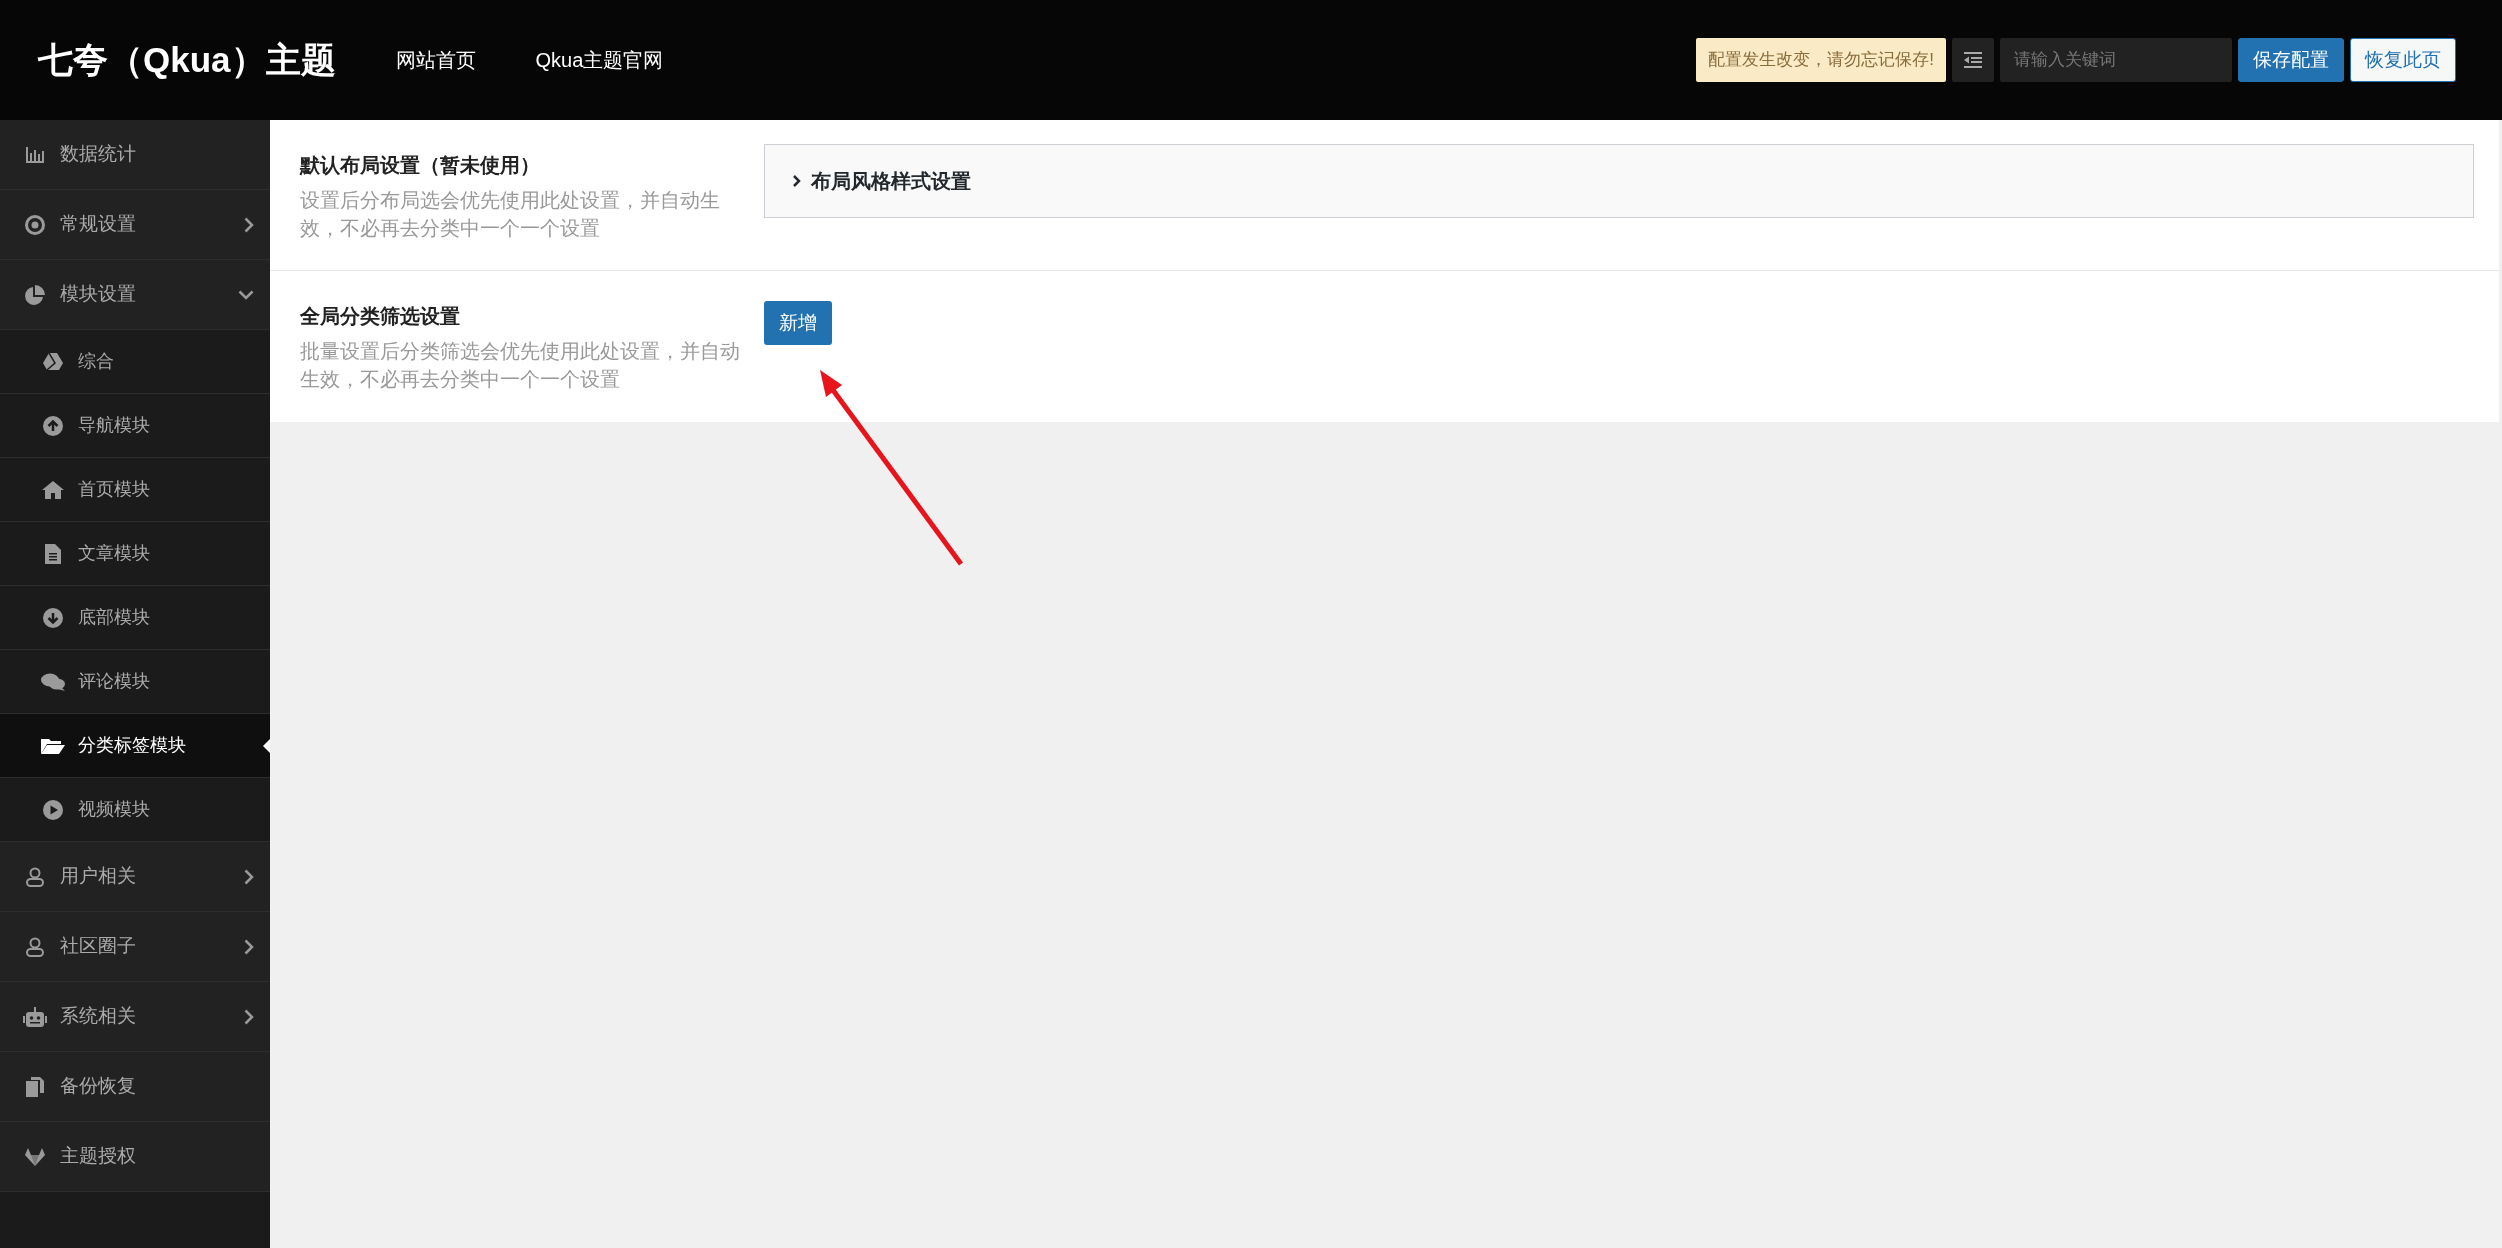  I want to click on setting-title: 默认布局设置（暂未使用）, so click(420, 165).